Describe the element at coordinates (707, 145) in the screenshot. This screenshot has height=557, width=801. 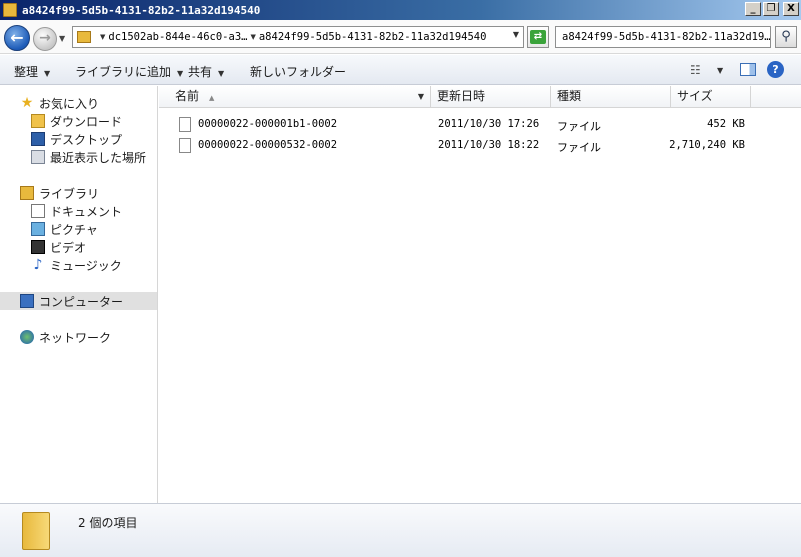
I see `file-size: 2,710,240 KB` at that location.